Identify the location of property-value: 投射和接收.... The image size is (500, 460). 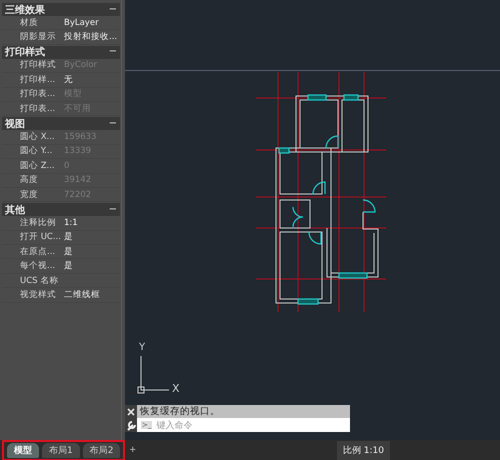
(91, 37).